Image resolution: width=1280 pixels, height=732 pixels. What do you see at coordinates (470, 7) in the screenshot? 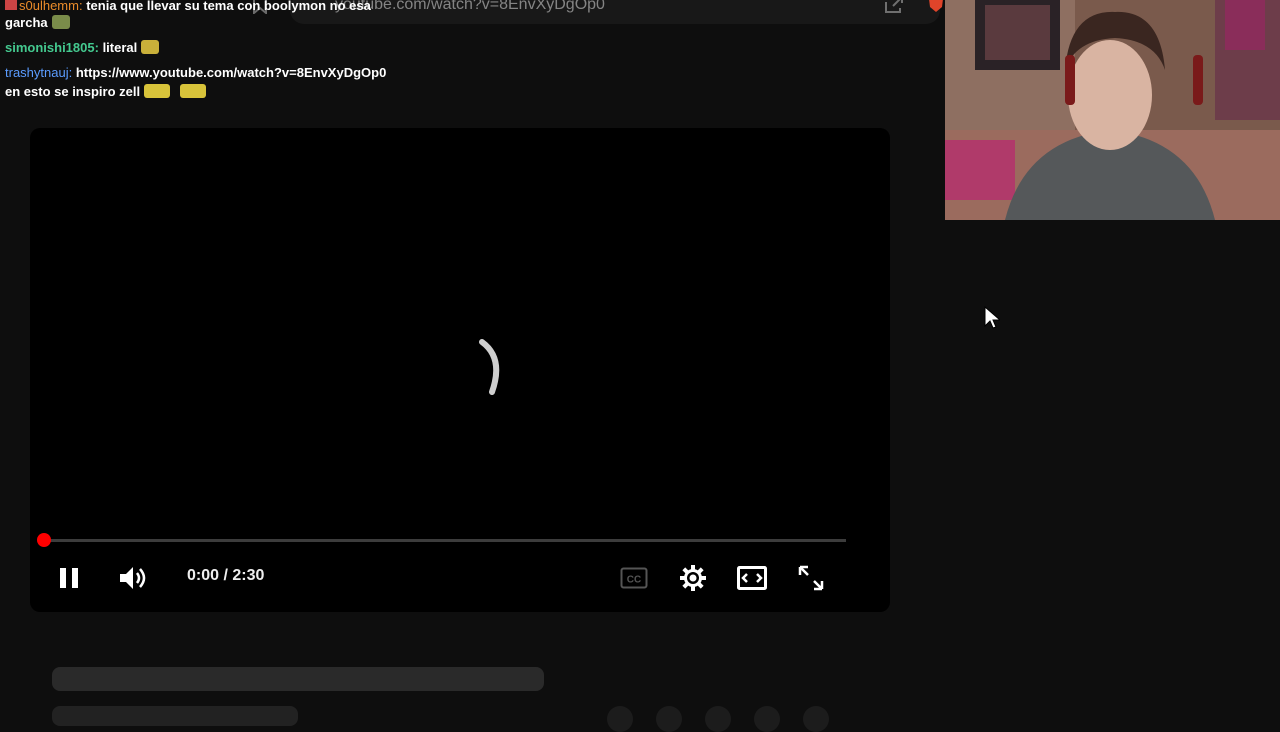
I see `url-text: youtube.com/watch?v=8EnvXyDgOp0` at bounding box center [470, 7].